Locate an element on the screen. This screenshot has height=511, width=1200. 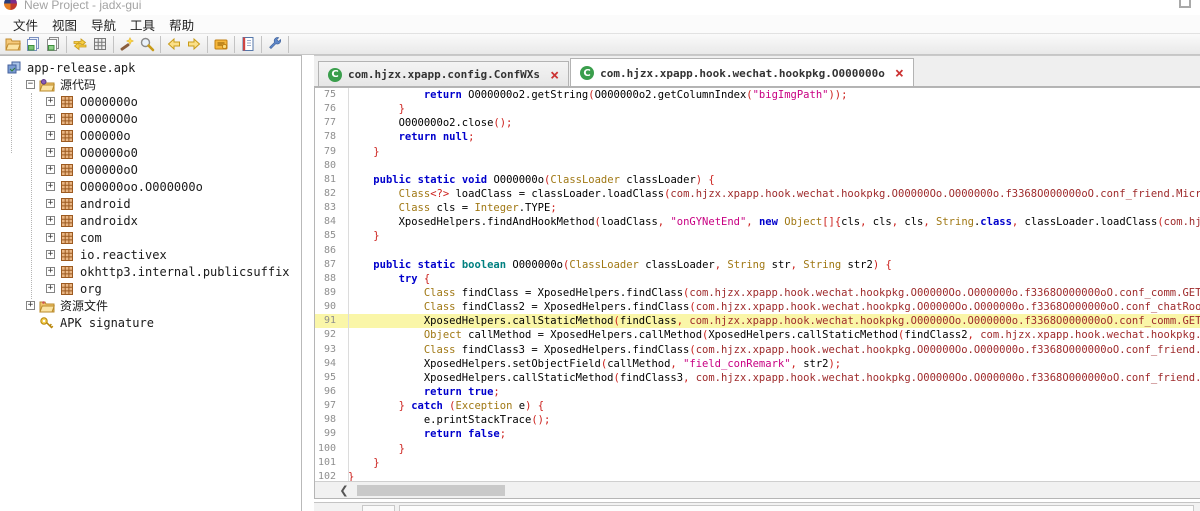
folder-code-icon is located at coordinates (47, 85).